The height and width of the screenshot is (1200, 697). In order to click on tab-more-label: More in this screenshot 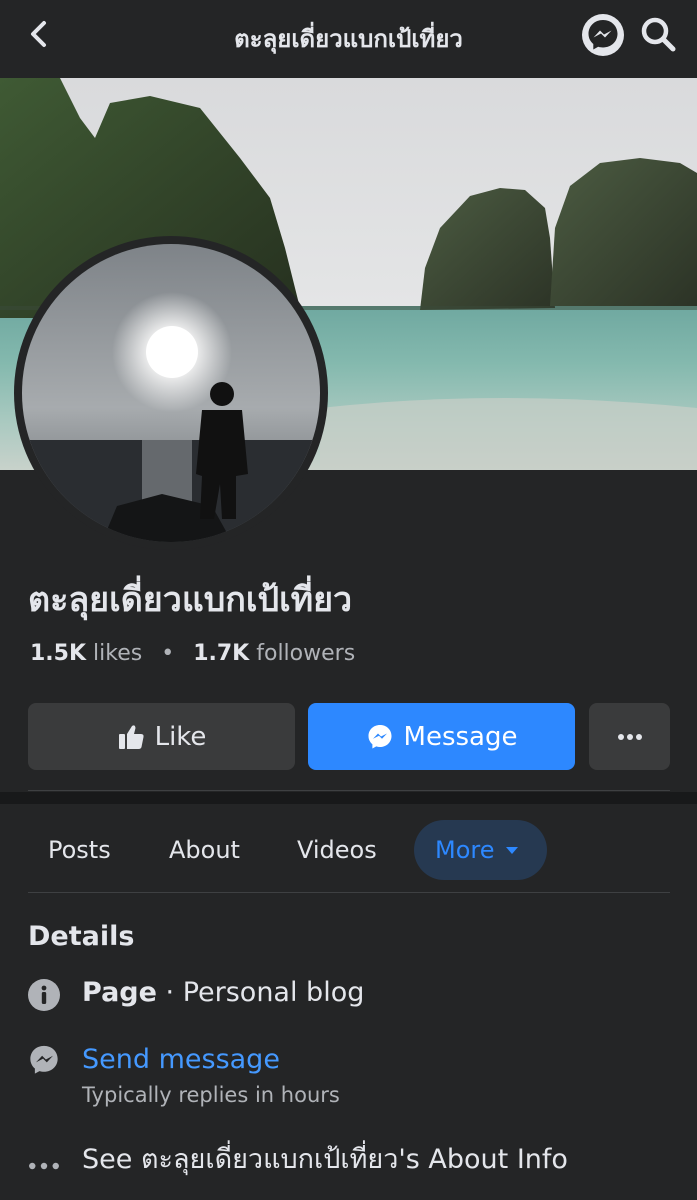, I will do `click(465, 850)`.